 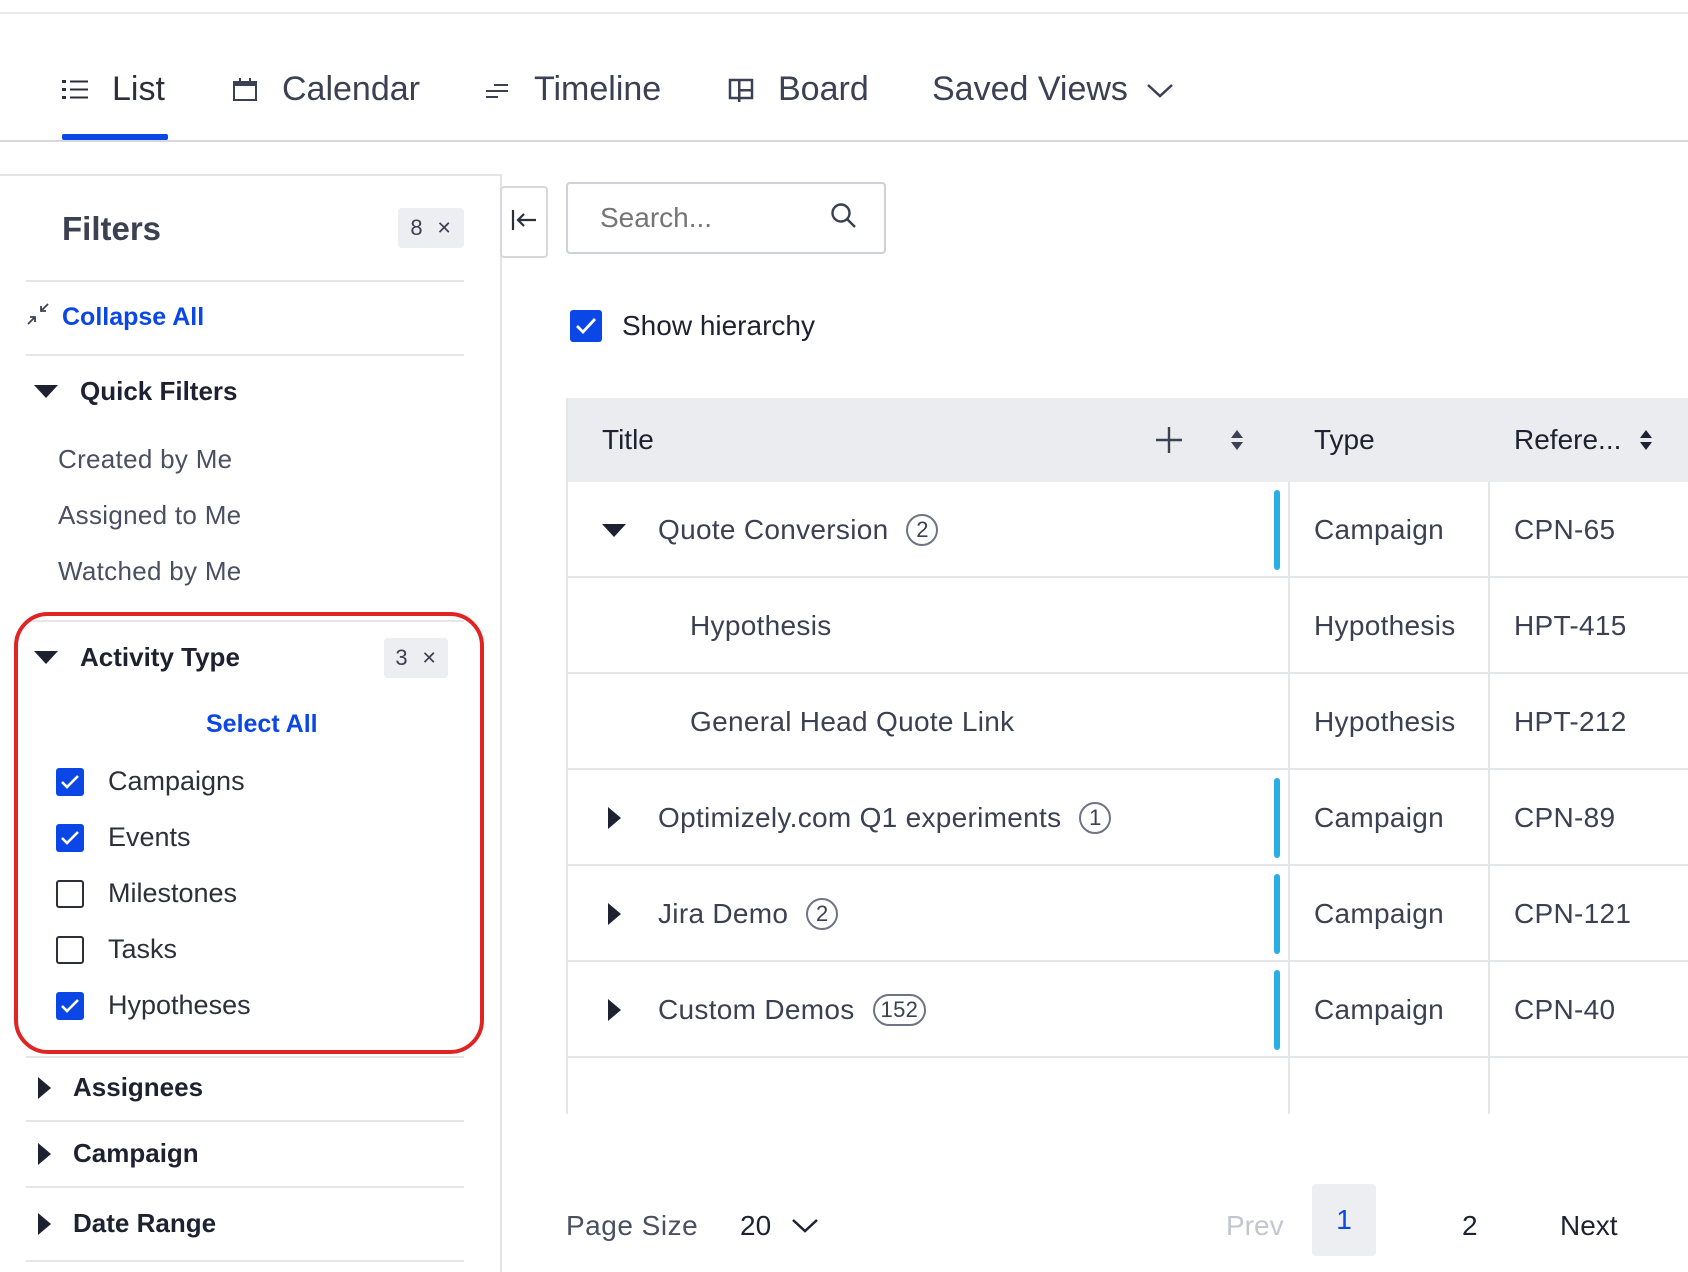 I want to click on tab-timeline: Timeline, so click(x=572, y=100).